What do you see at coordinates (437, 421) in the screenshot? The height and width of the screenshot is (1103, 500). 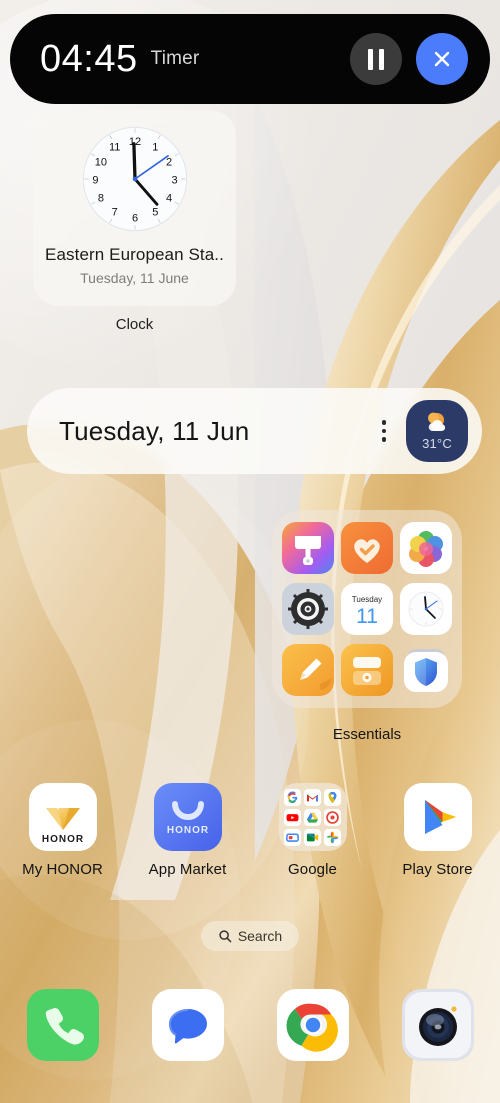 I see `sun-behind-cloud-icon` at bounding box center [437, 421].